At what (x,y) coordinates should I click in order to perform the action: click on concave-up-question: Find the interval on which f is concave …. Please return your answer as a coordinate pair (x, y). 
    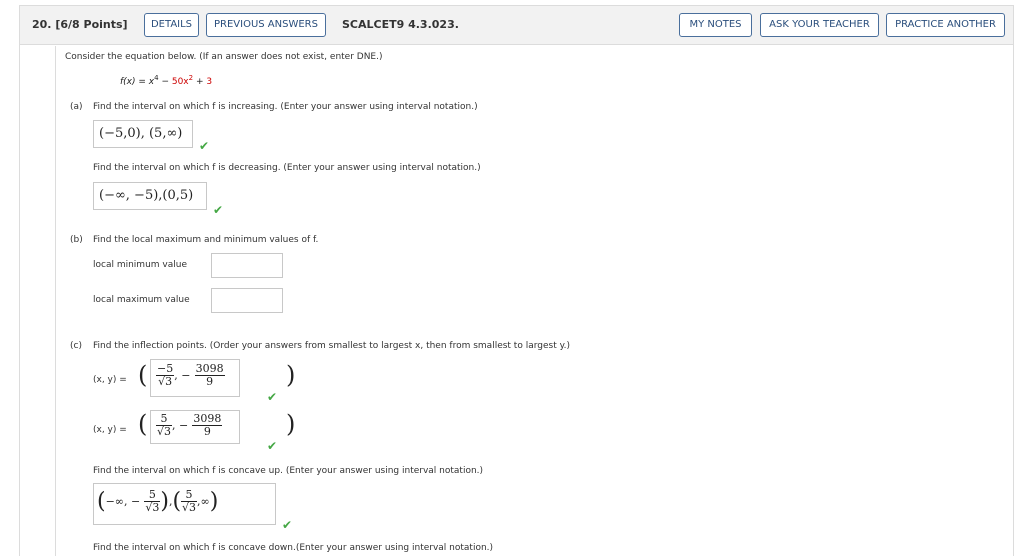
    Looking at the image, I should click on (288, 471).